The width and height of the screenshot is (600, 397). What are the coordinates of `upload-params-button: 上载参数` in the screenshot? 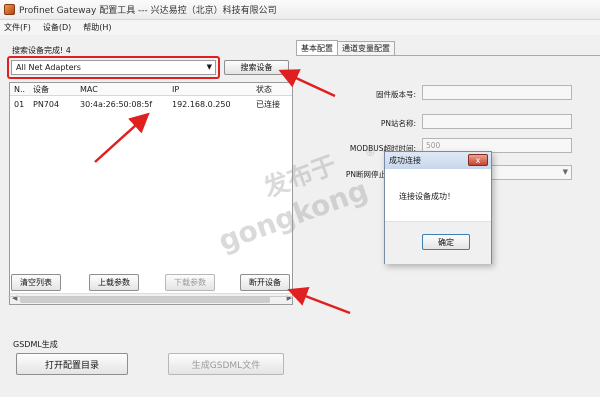 It's located at (114, 282).